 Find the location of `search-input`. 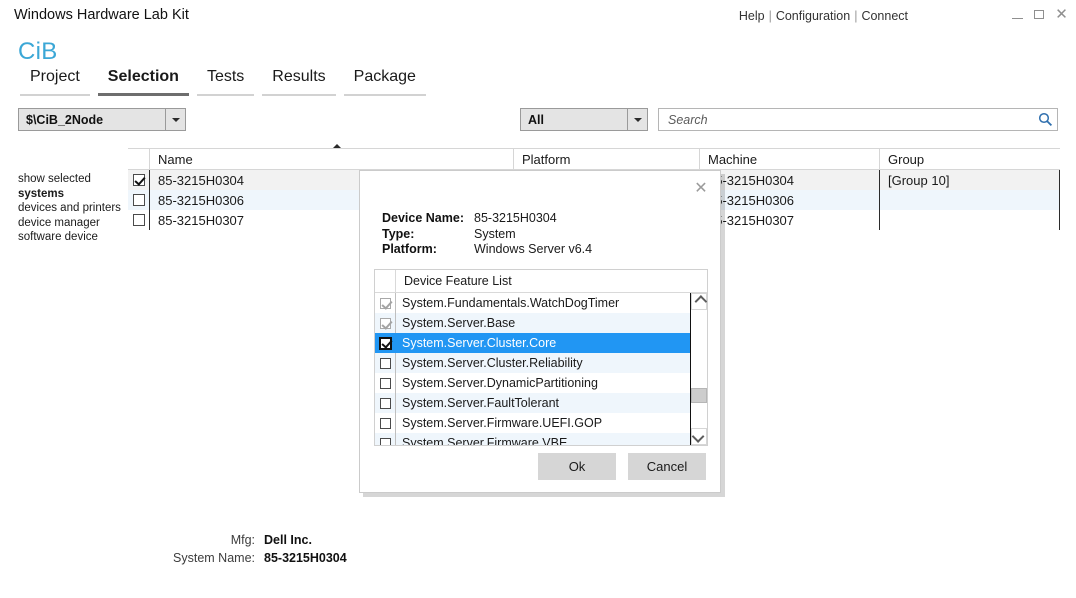

search-input is located at coordinates (849, 119).